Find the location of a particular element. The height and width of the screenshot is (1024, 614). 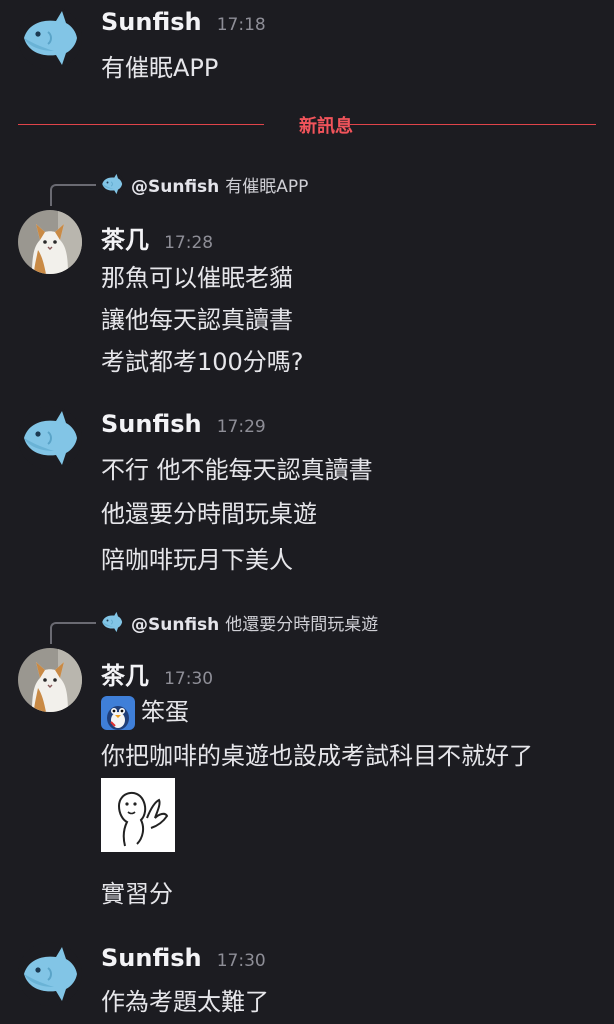

penguin-emoji-icon is located at coordinates (118, 713).